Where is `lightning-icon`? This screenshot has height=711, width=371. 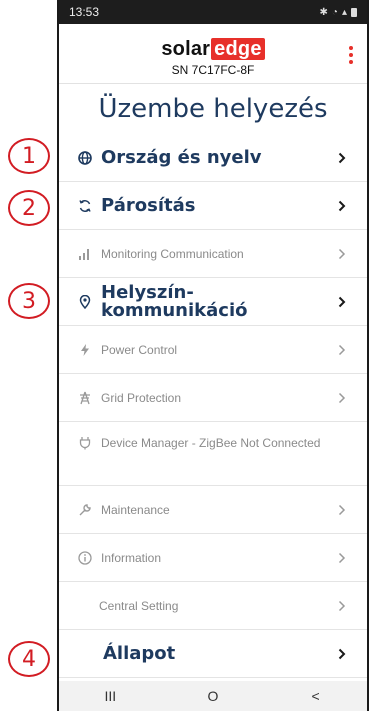
lightning-icon is located at coordinates (85, 350).